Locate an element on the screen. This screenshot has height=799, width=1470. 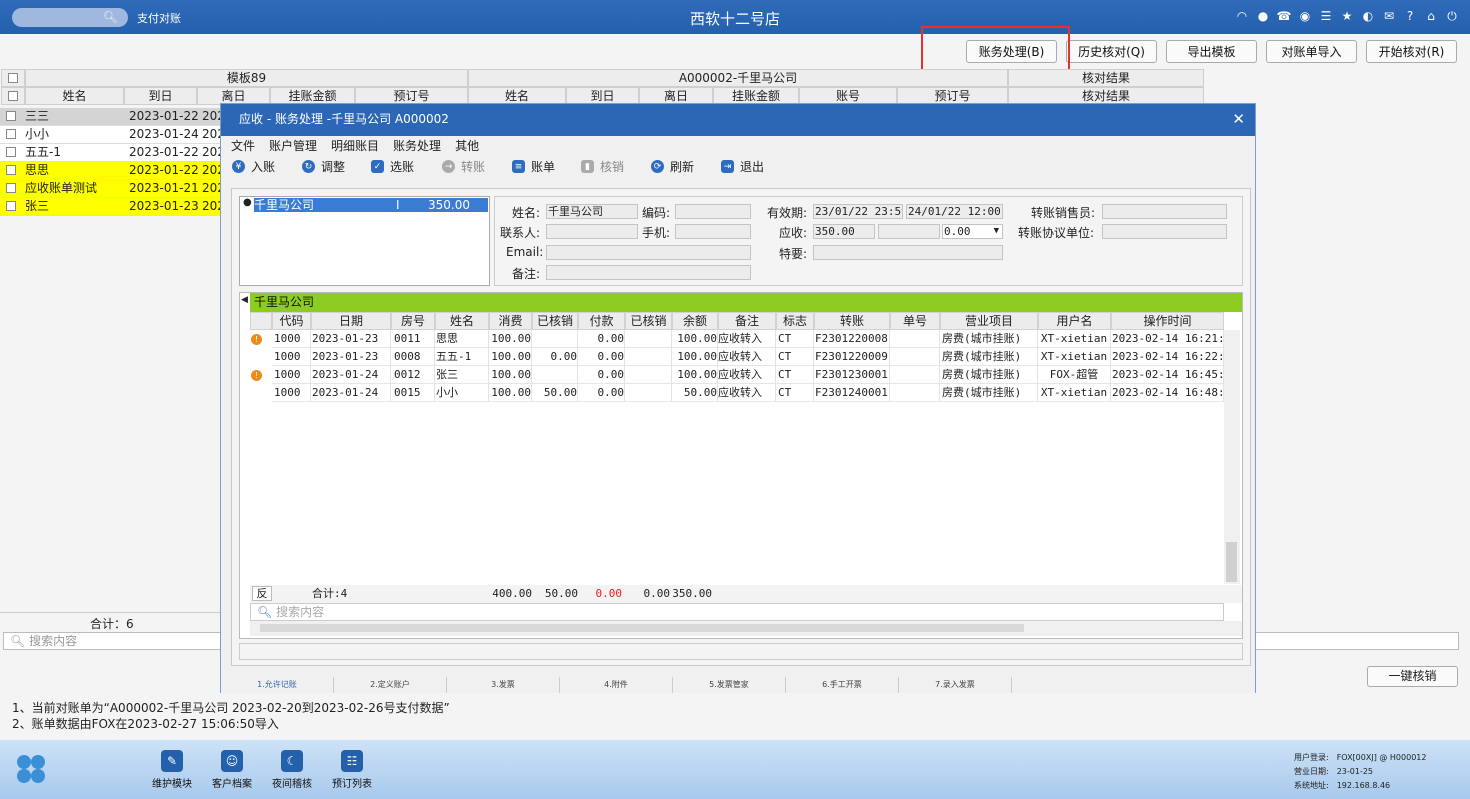
help-icon: ? is located at coordinates (1410, 16).